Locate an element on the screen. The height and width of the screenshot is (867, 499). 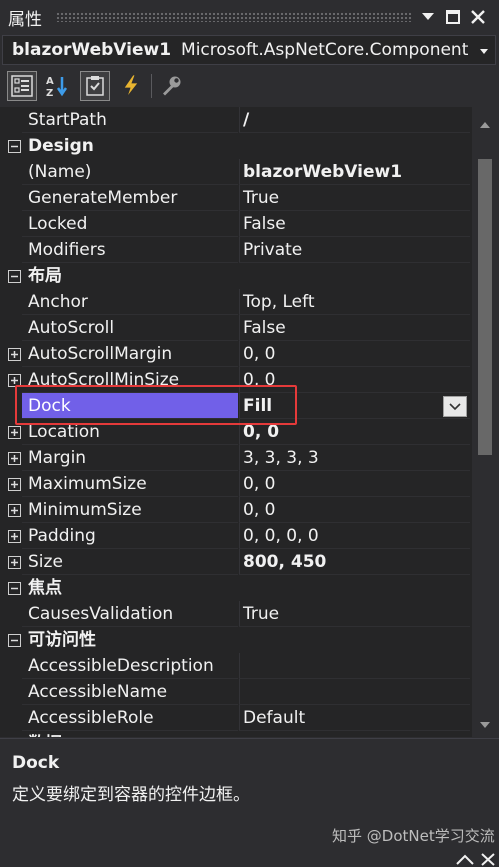
property-name: AutoScroll is located at coordinates (130, 328).